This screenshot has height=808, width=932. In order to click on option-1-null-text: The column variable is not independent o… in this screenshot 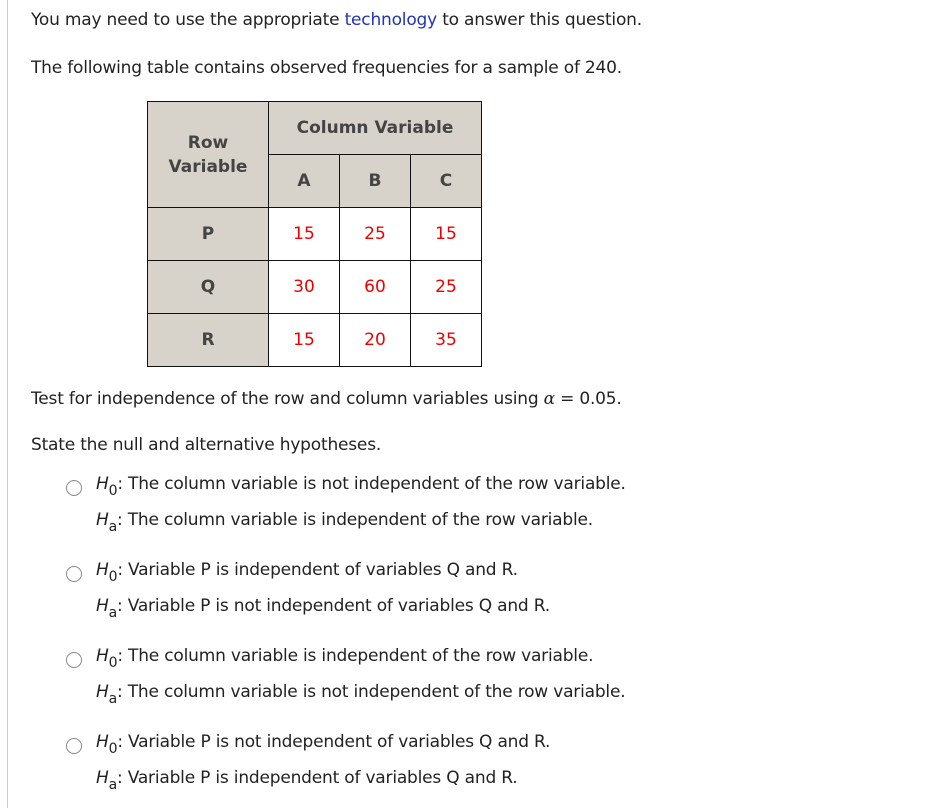, I will do `click(374, 484)`.